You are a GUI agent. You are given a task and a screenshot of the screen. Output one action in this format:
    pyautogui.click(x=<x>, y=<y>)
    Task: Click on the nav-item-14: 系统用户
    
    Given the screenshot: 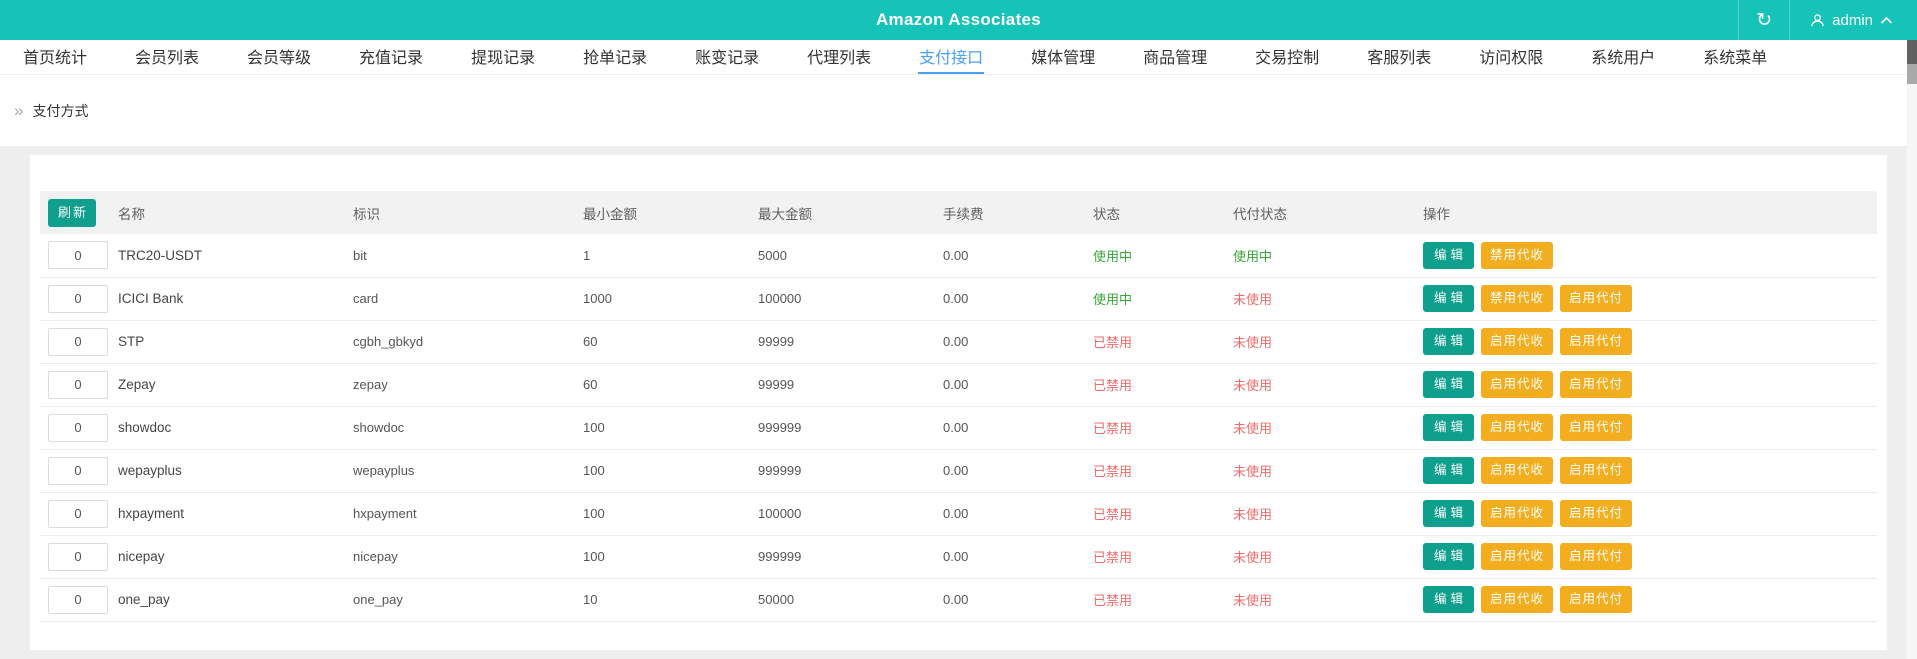 What is the action you would take?
    pyautogui.click(x=1623, y=57)
    